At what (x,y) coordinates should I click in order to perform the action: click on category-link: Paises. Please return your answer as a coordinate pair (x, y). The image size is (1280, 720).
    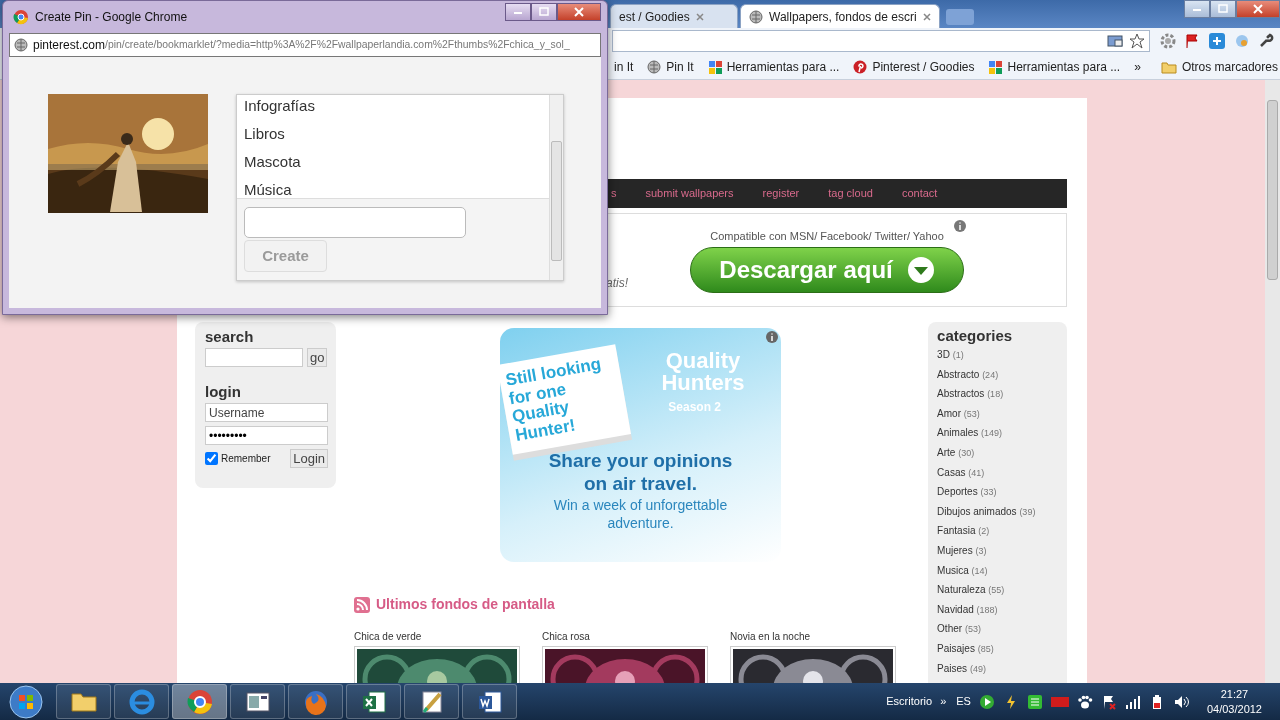
    Looking at the image, I should click on (952, 668).